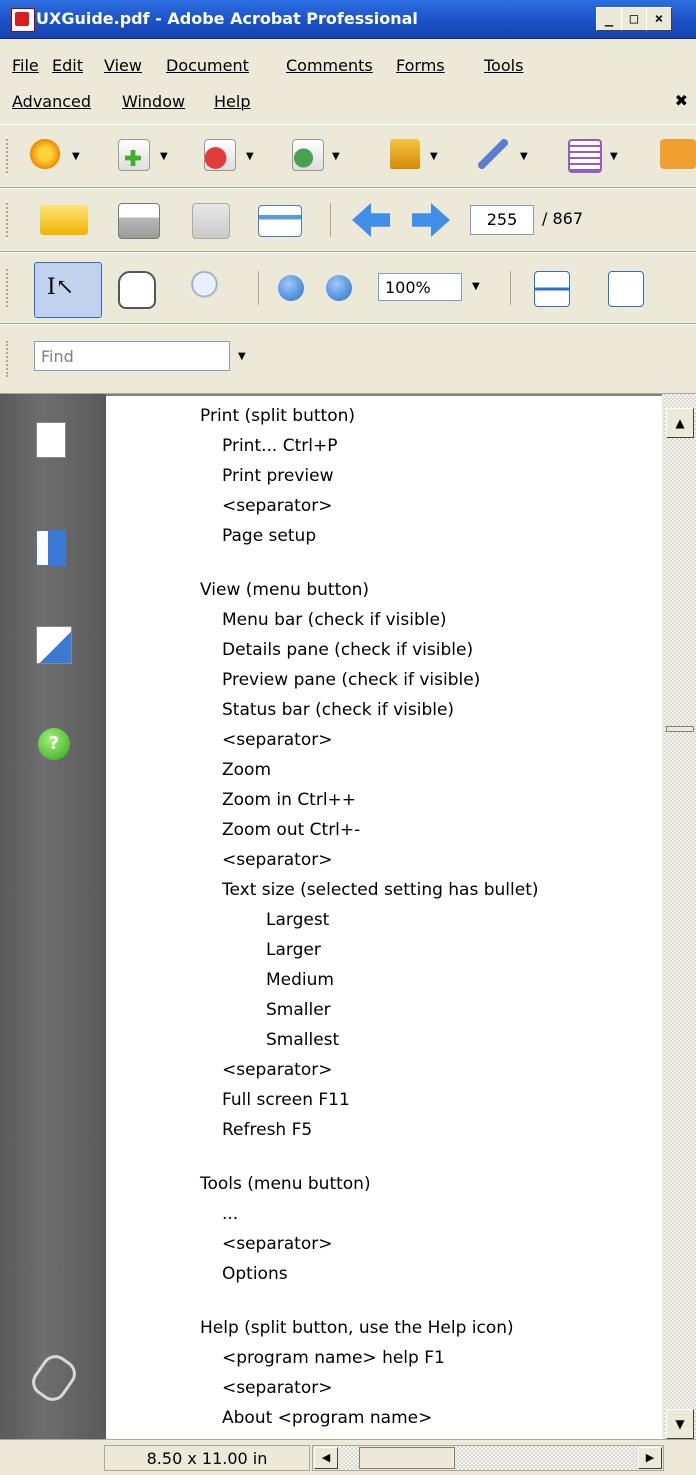  Describe the element at coordinates (300, 980) in the screenshot. I see `doc-line: Medium` at that location.